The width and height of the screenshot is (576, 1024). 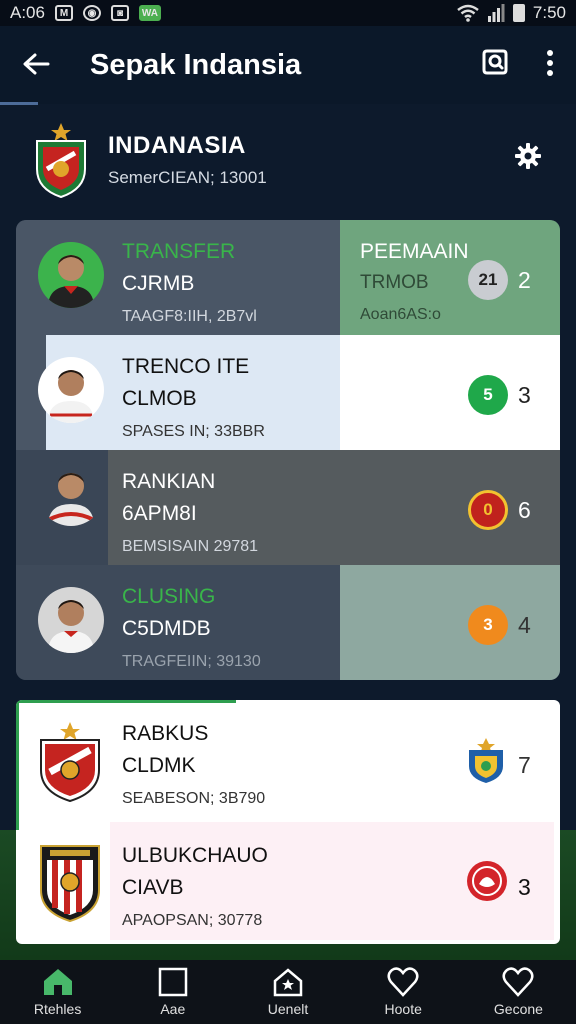 I want to click on app-bar: Sepak Indansia, so click(x=288, y=65).